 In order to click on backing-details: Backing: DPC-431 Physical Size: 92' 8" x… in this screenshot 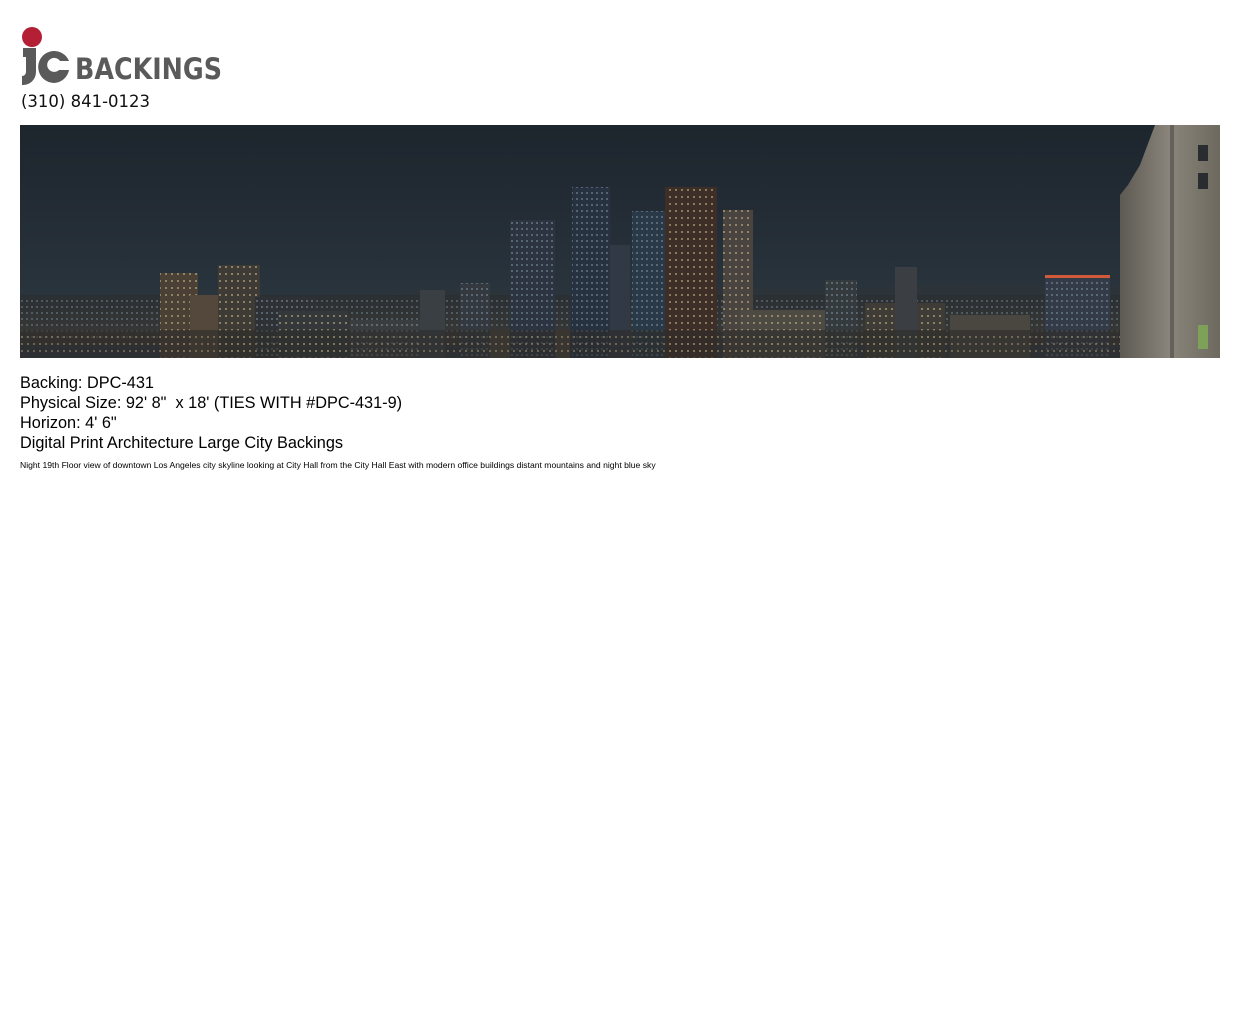, I will do `click(338, 422)`.